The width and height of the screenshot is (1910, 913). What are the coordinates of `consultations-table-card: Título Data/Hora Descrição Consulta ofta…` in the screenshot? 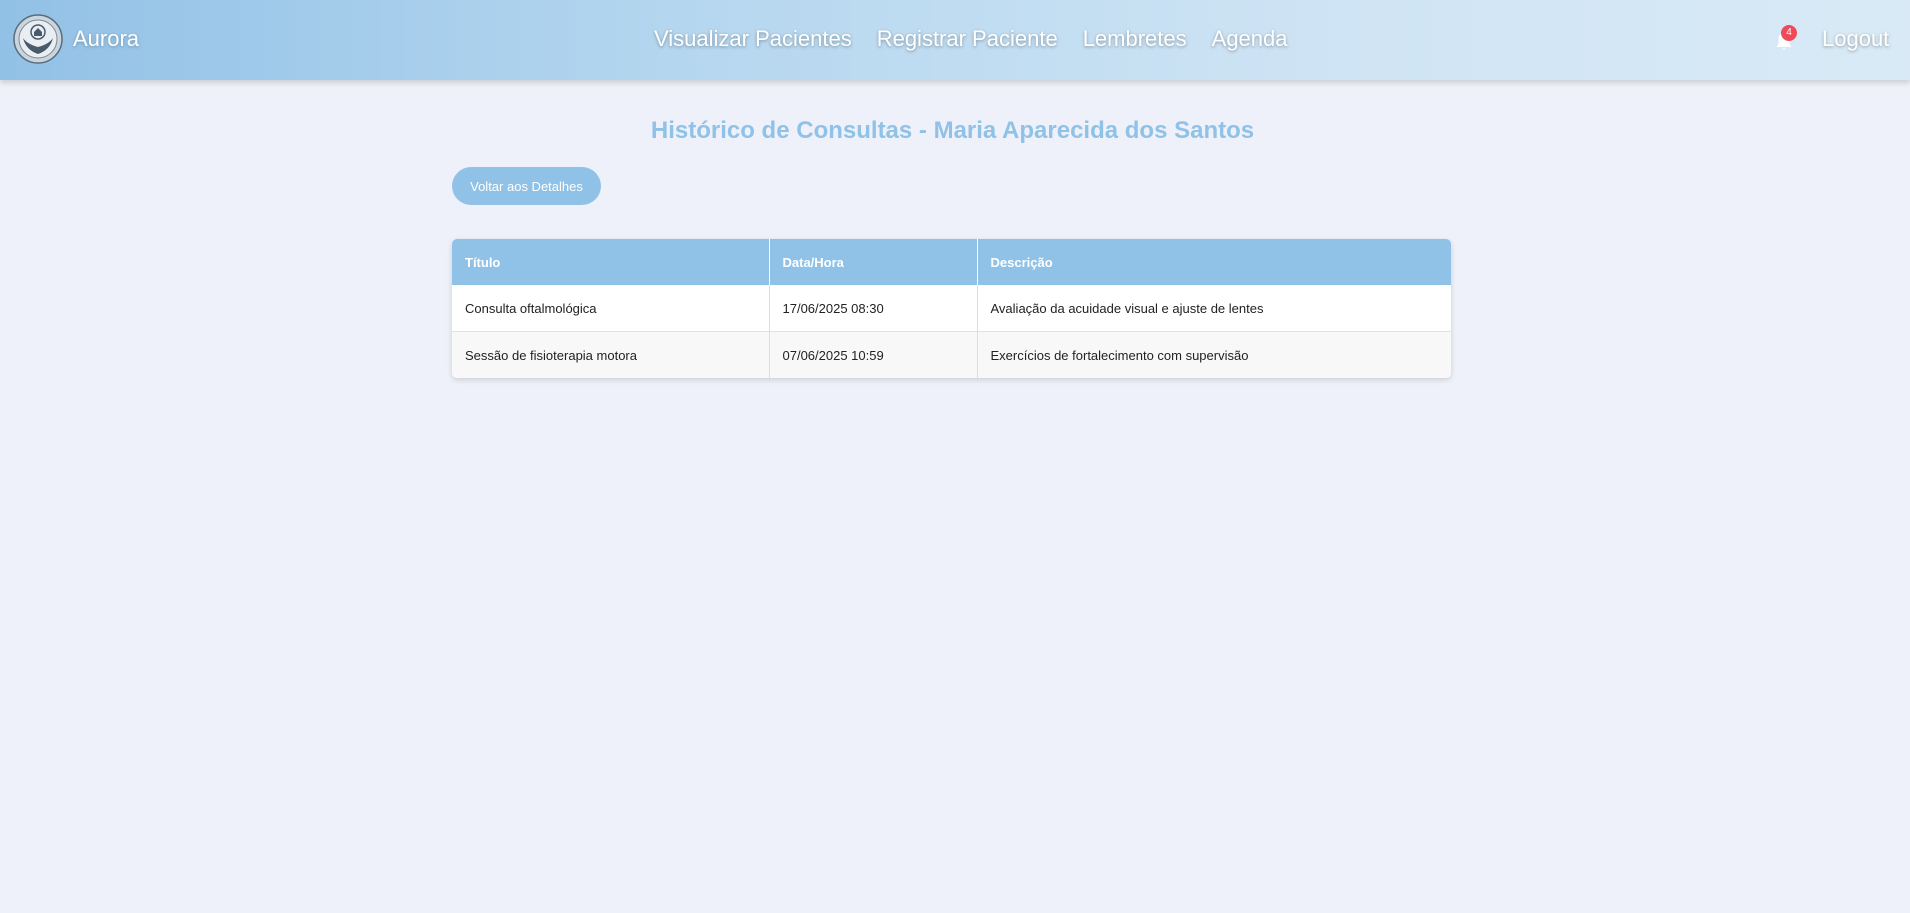 It's located at (951, 308).